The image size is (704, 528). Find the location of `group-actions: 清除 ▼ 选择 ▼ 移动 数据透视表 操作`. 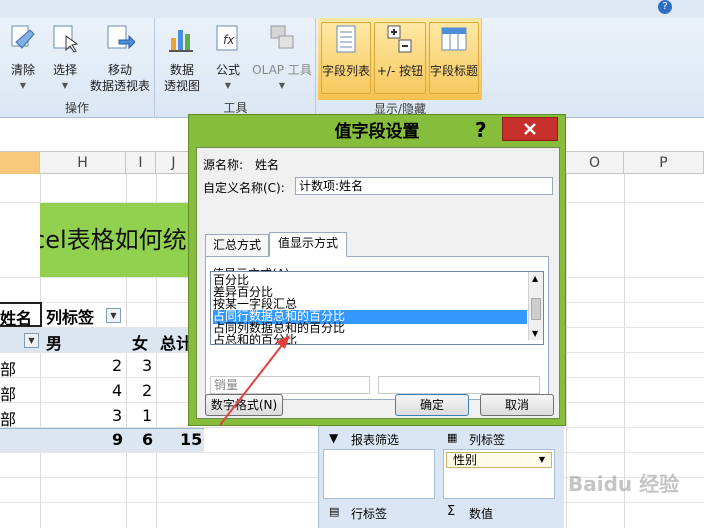

group-actions: 清除 ▼ 选择 ▼ 移动 数据透视表 操作 is located at coordinates (77, 68).